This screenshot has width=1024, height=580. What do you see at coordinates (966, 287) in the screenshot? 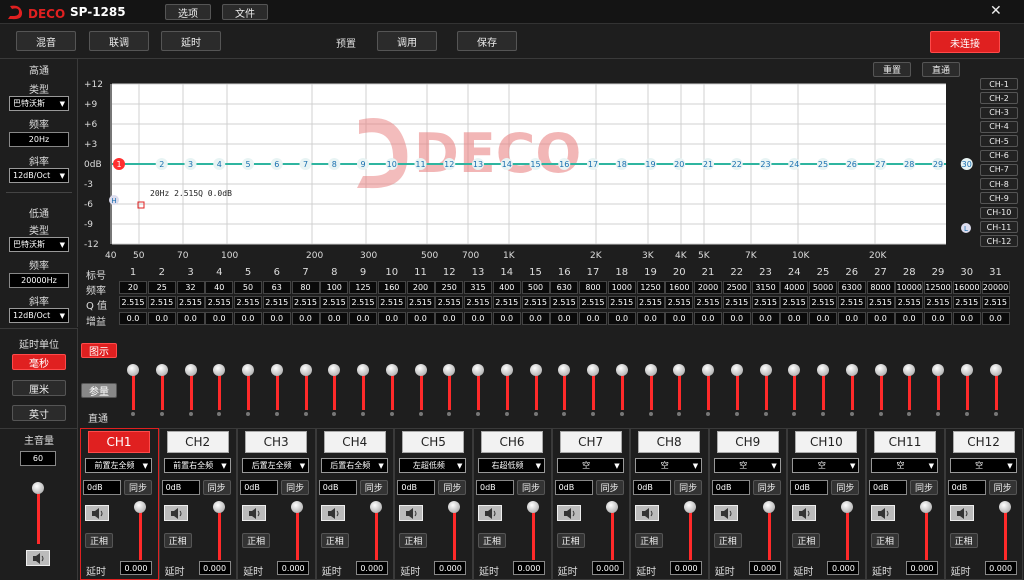
I see `eq-freq-cell: 16000` at bounding box center [966, 287].